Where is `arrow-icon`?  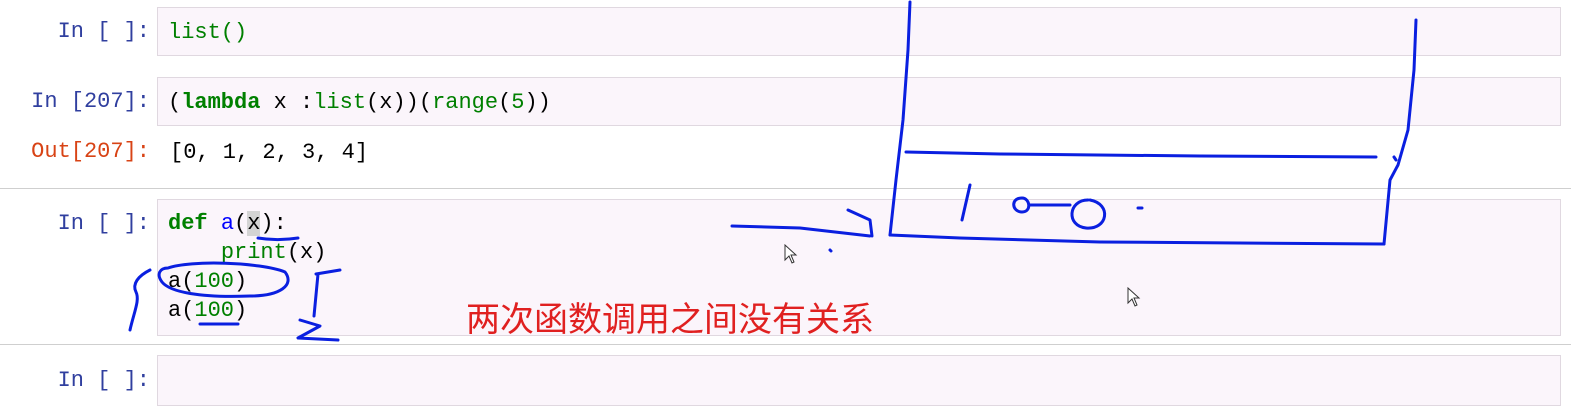 arrow-icon is located at coordinates (802, 223).